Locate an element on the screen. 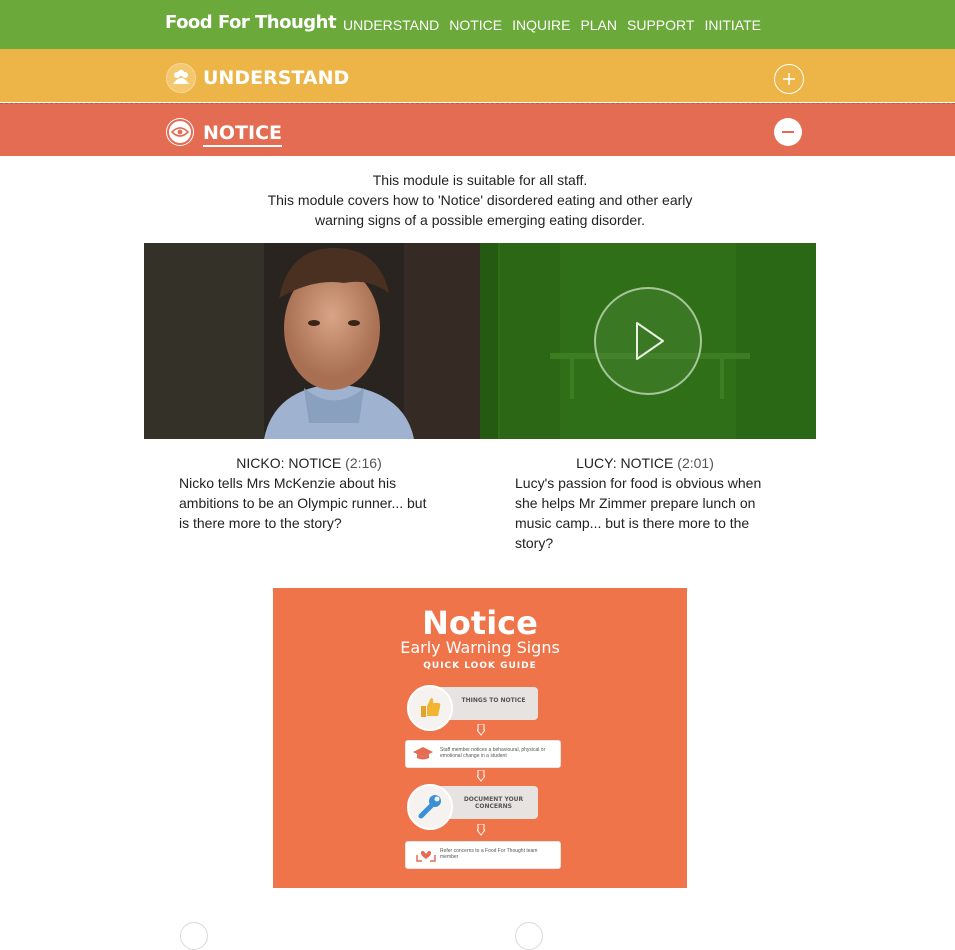  nav-notice: NOTICE is located at coordinates (475, 25).